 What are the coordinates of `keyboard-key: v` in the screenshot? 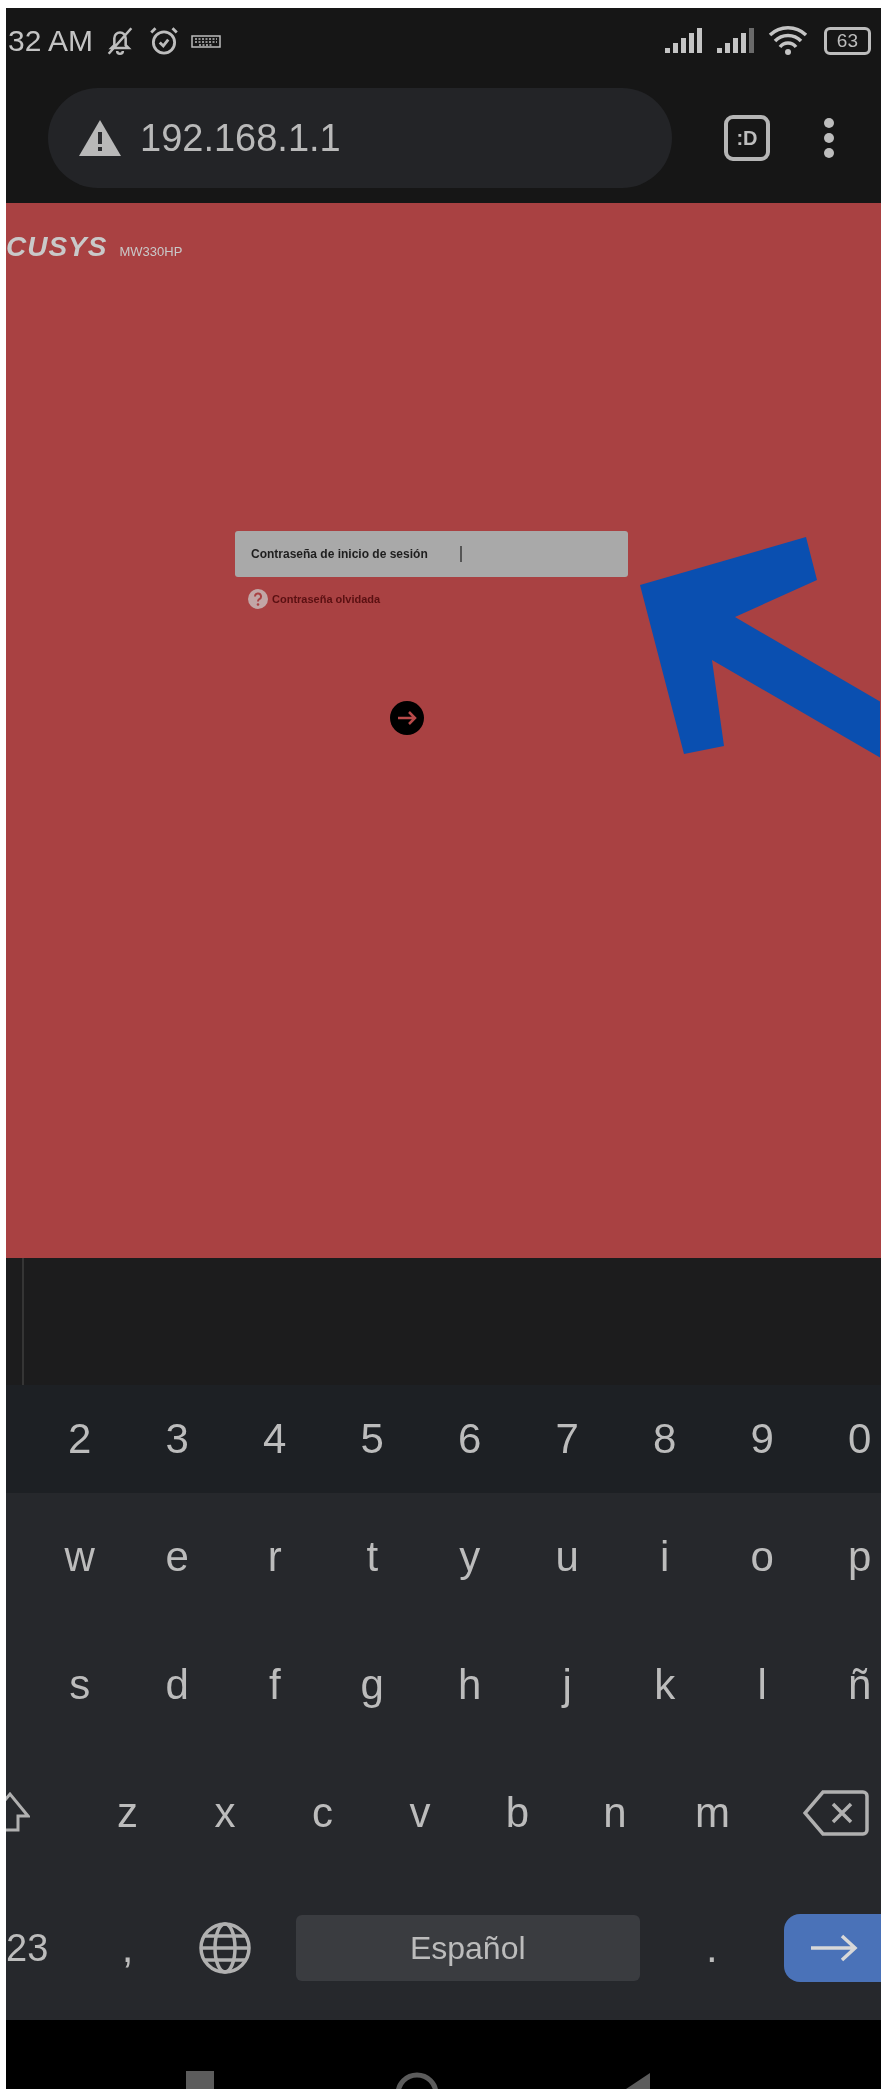 It's located at (420, 1813).